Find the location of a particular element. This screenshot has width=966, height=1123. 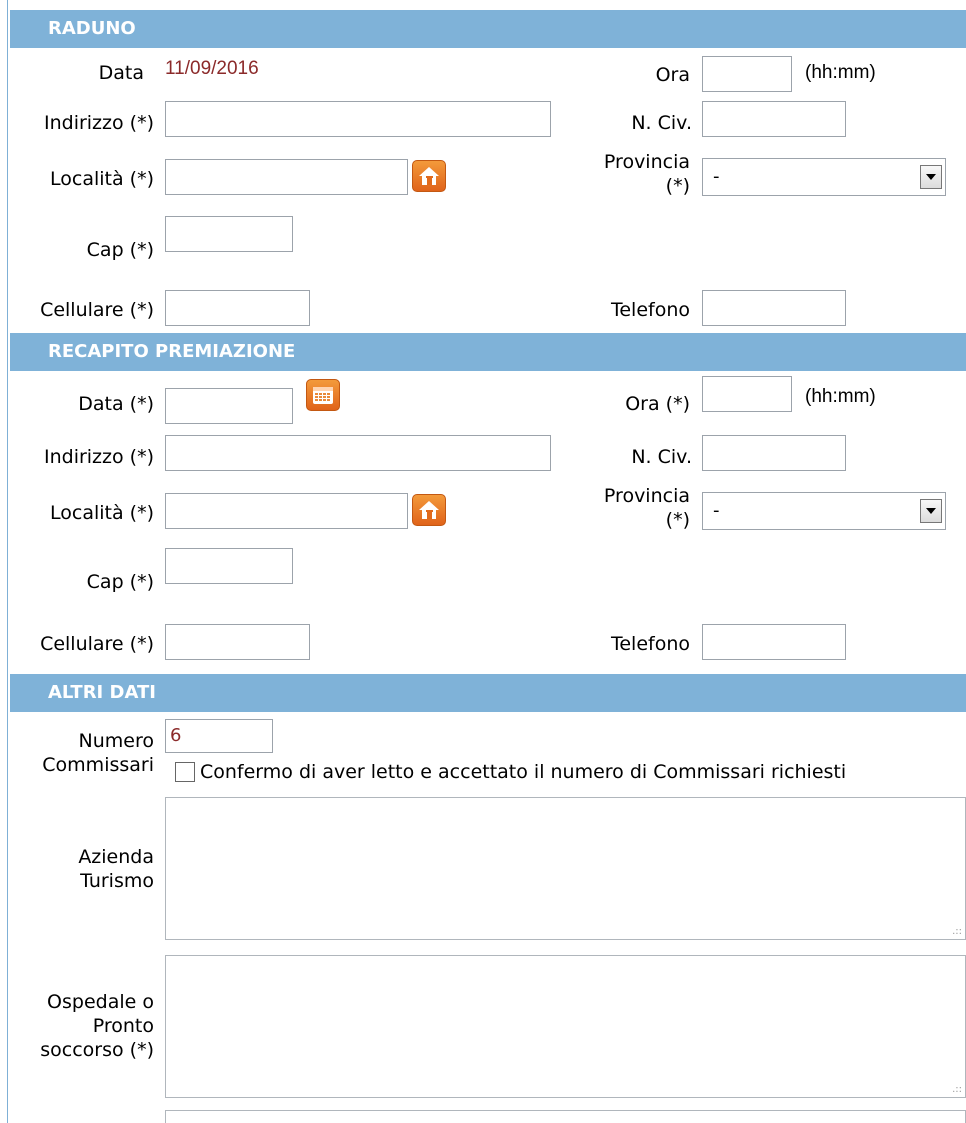

raduno-cellulare-input is located at coordinates (237, 308).